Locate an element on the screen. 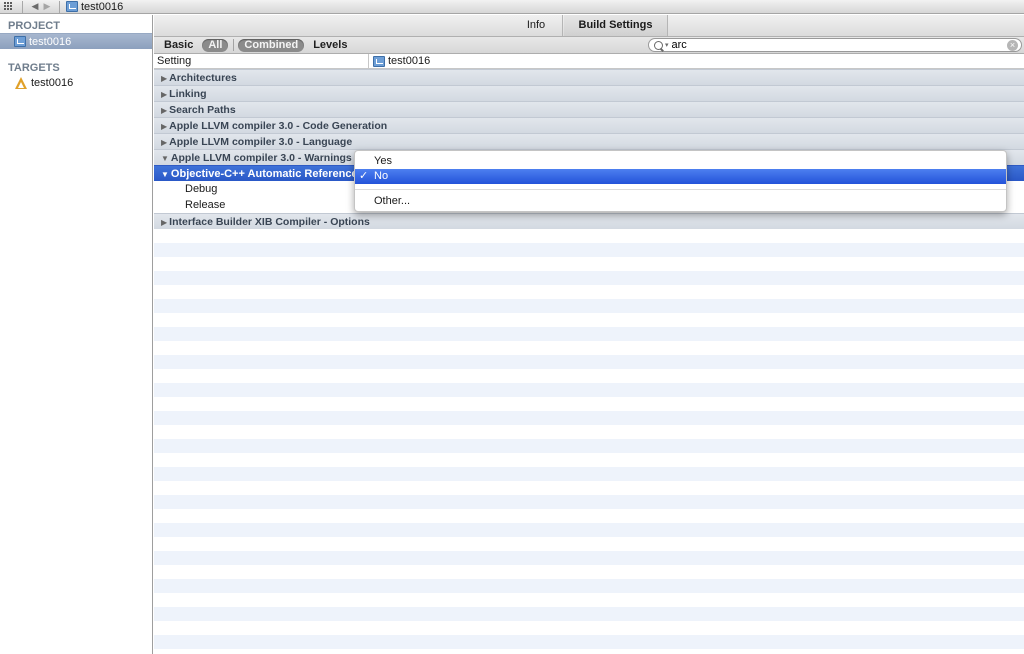 This screenshot has width=1024, height=654. clear-search-icon: × is located at coordinates (1012, 45).